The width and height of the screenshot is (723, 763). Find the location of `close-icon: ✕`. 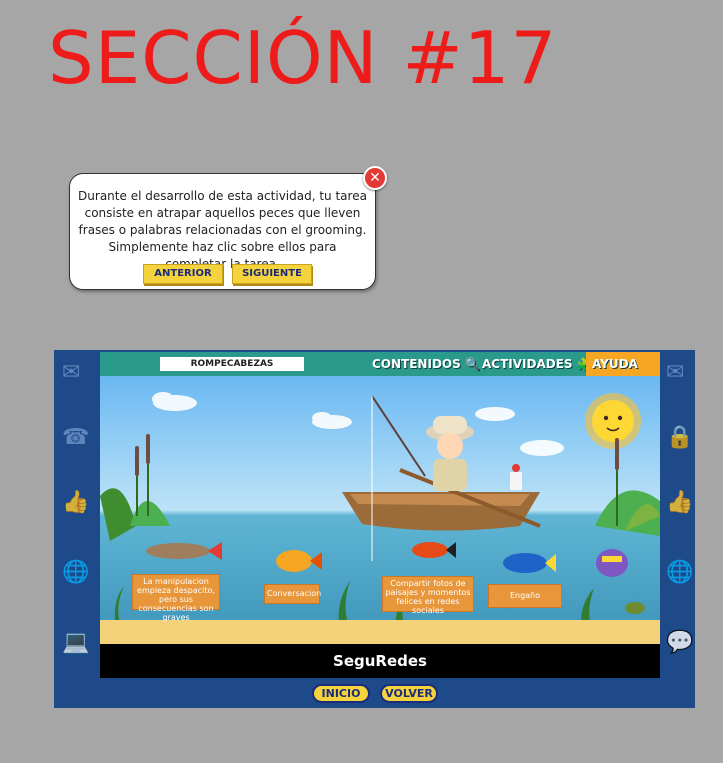

close-icon: ✕ is located at coordinates (375, 178).